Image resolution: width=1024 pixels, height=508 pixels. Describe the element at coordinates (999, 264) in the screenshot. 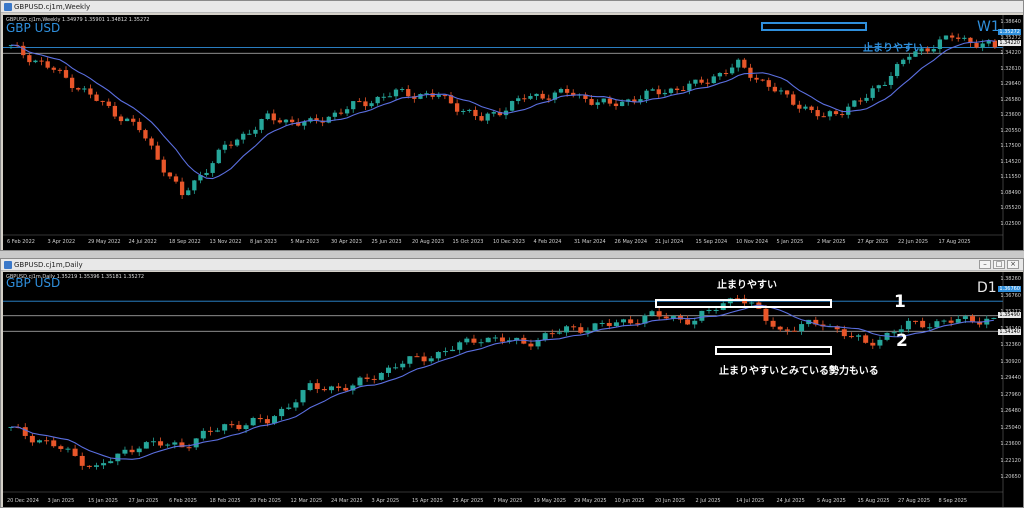

I see `maximize-button: □` at that location.